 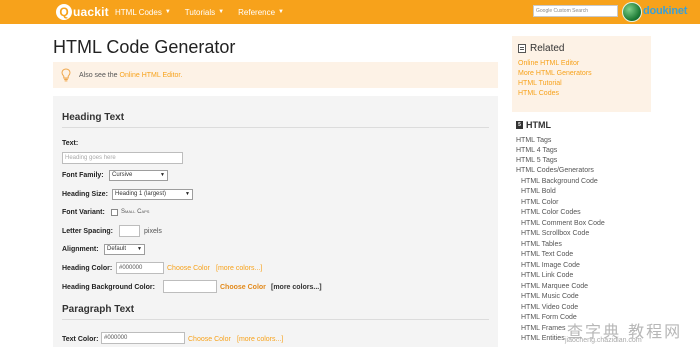 I want to click on sidebar-html-heading: 5 HTML, so click(x=533, y=125).